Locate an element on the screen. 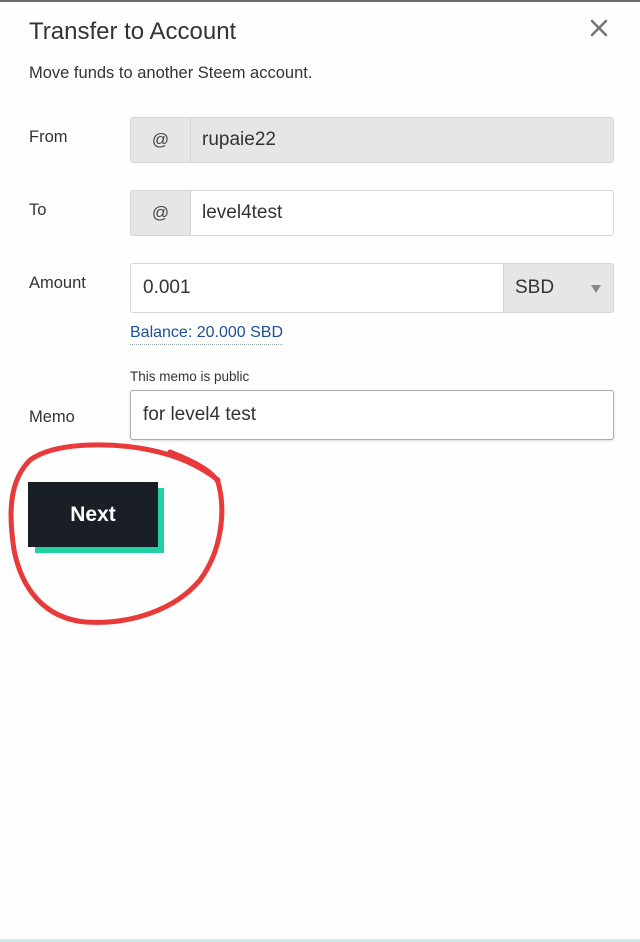  from-label: From is located at coordinates (48, 137).